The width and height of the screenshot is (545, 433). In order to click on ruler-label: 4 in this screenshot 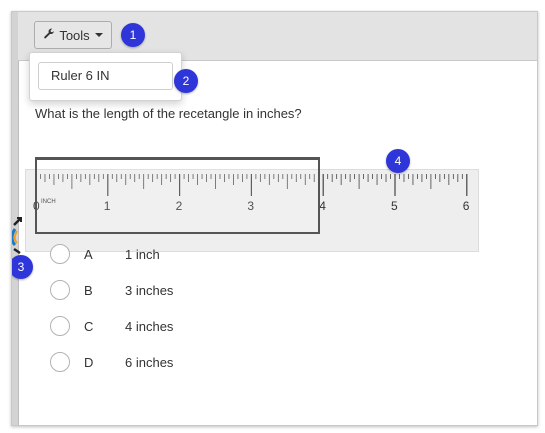, I will do `click(322, 206)`.